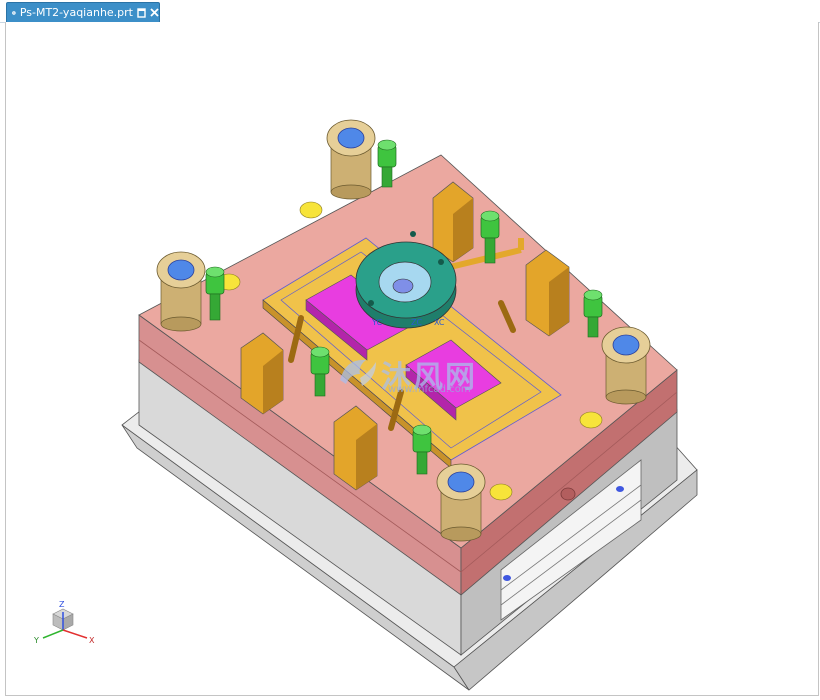 Image resolution: width=820 pixels, height=700 pixels. Describe the element at coordinates (36, 640) in the screenshot. I see `triad-y-label: Y` at that location.